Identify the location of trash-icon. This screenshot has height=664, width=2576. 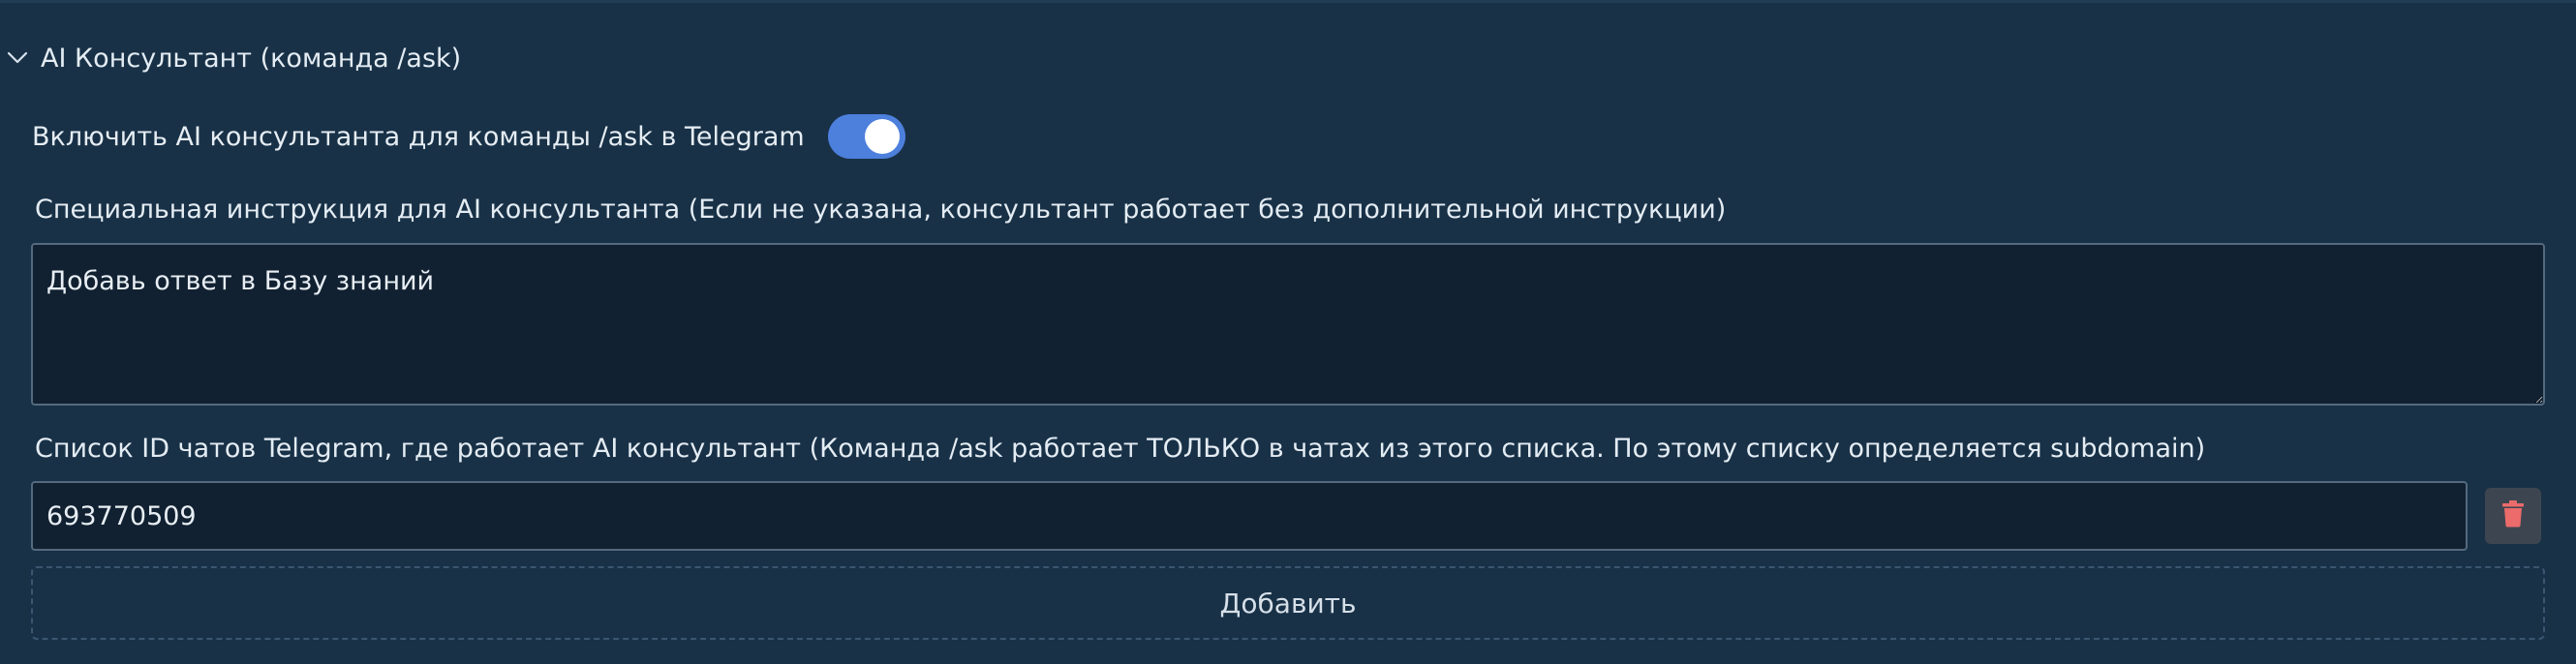
(2513, 515).